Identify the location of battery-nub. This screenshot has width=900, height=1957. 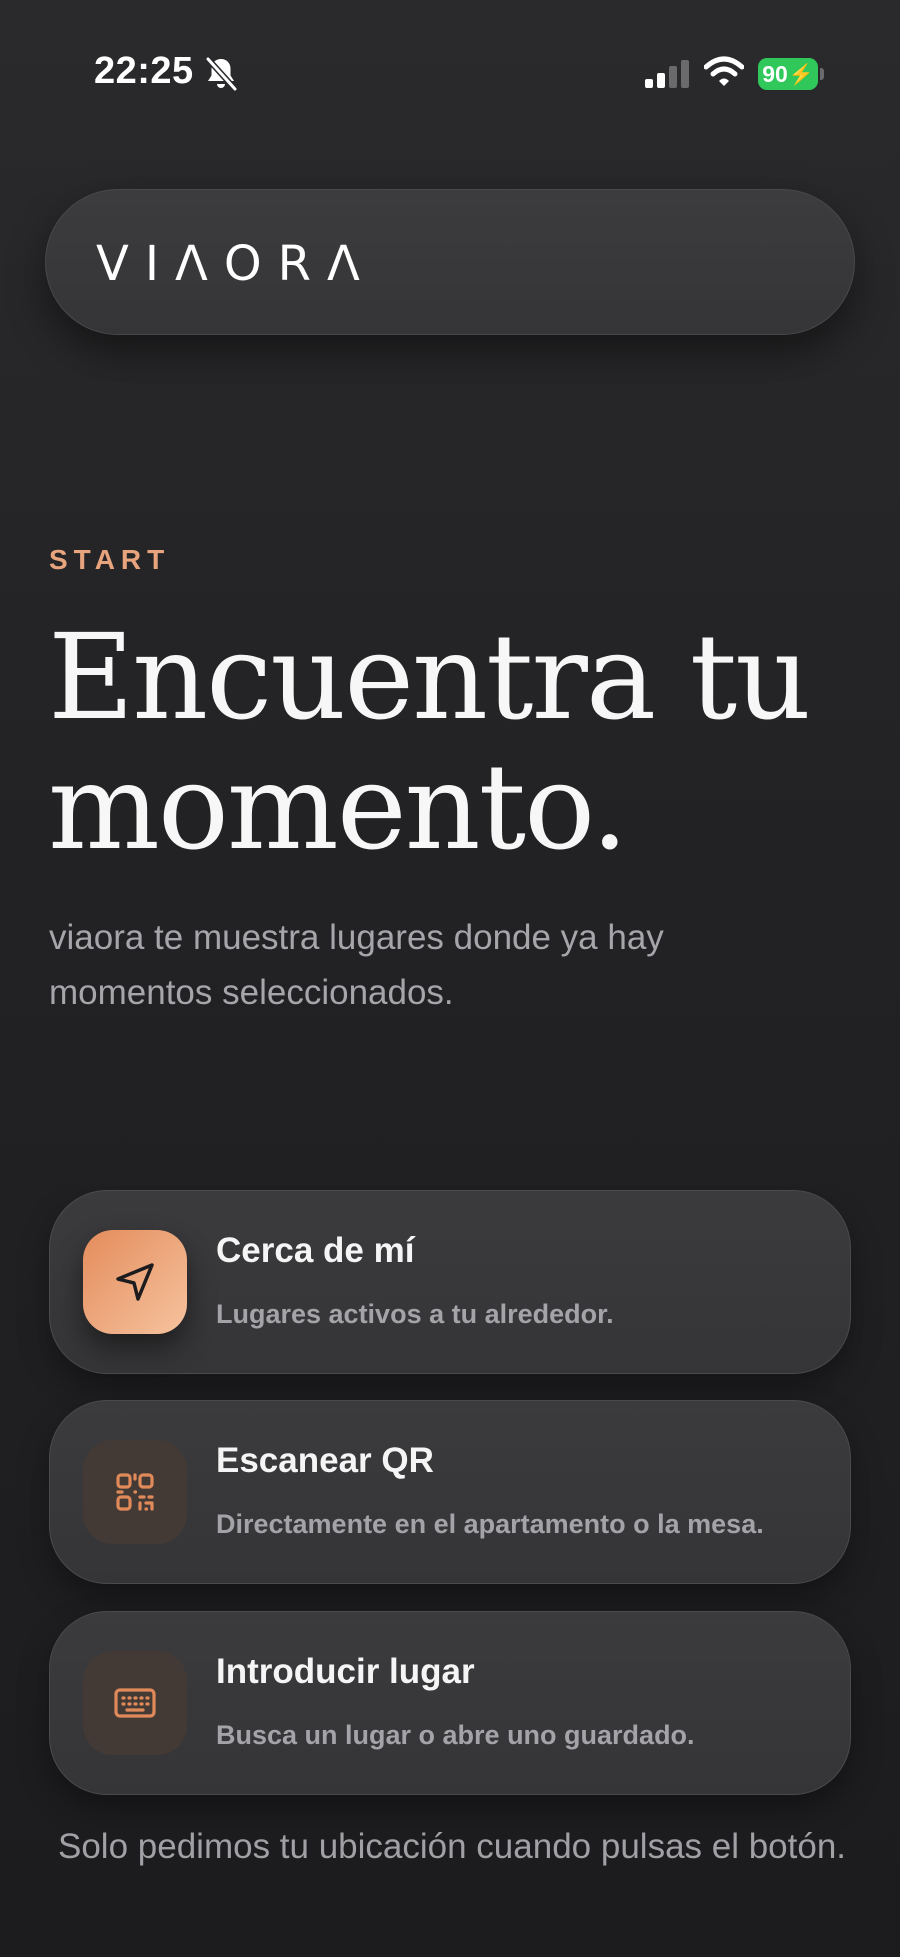
(822, 74).